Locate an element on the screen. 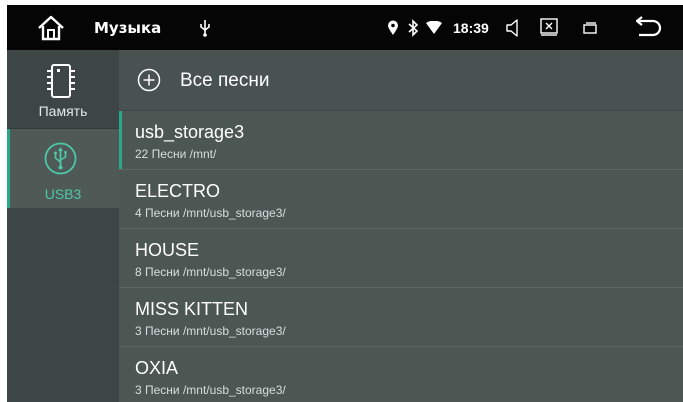  home-icon is located at coordinates (51, 28).